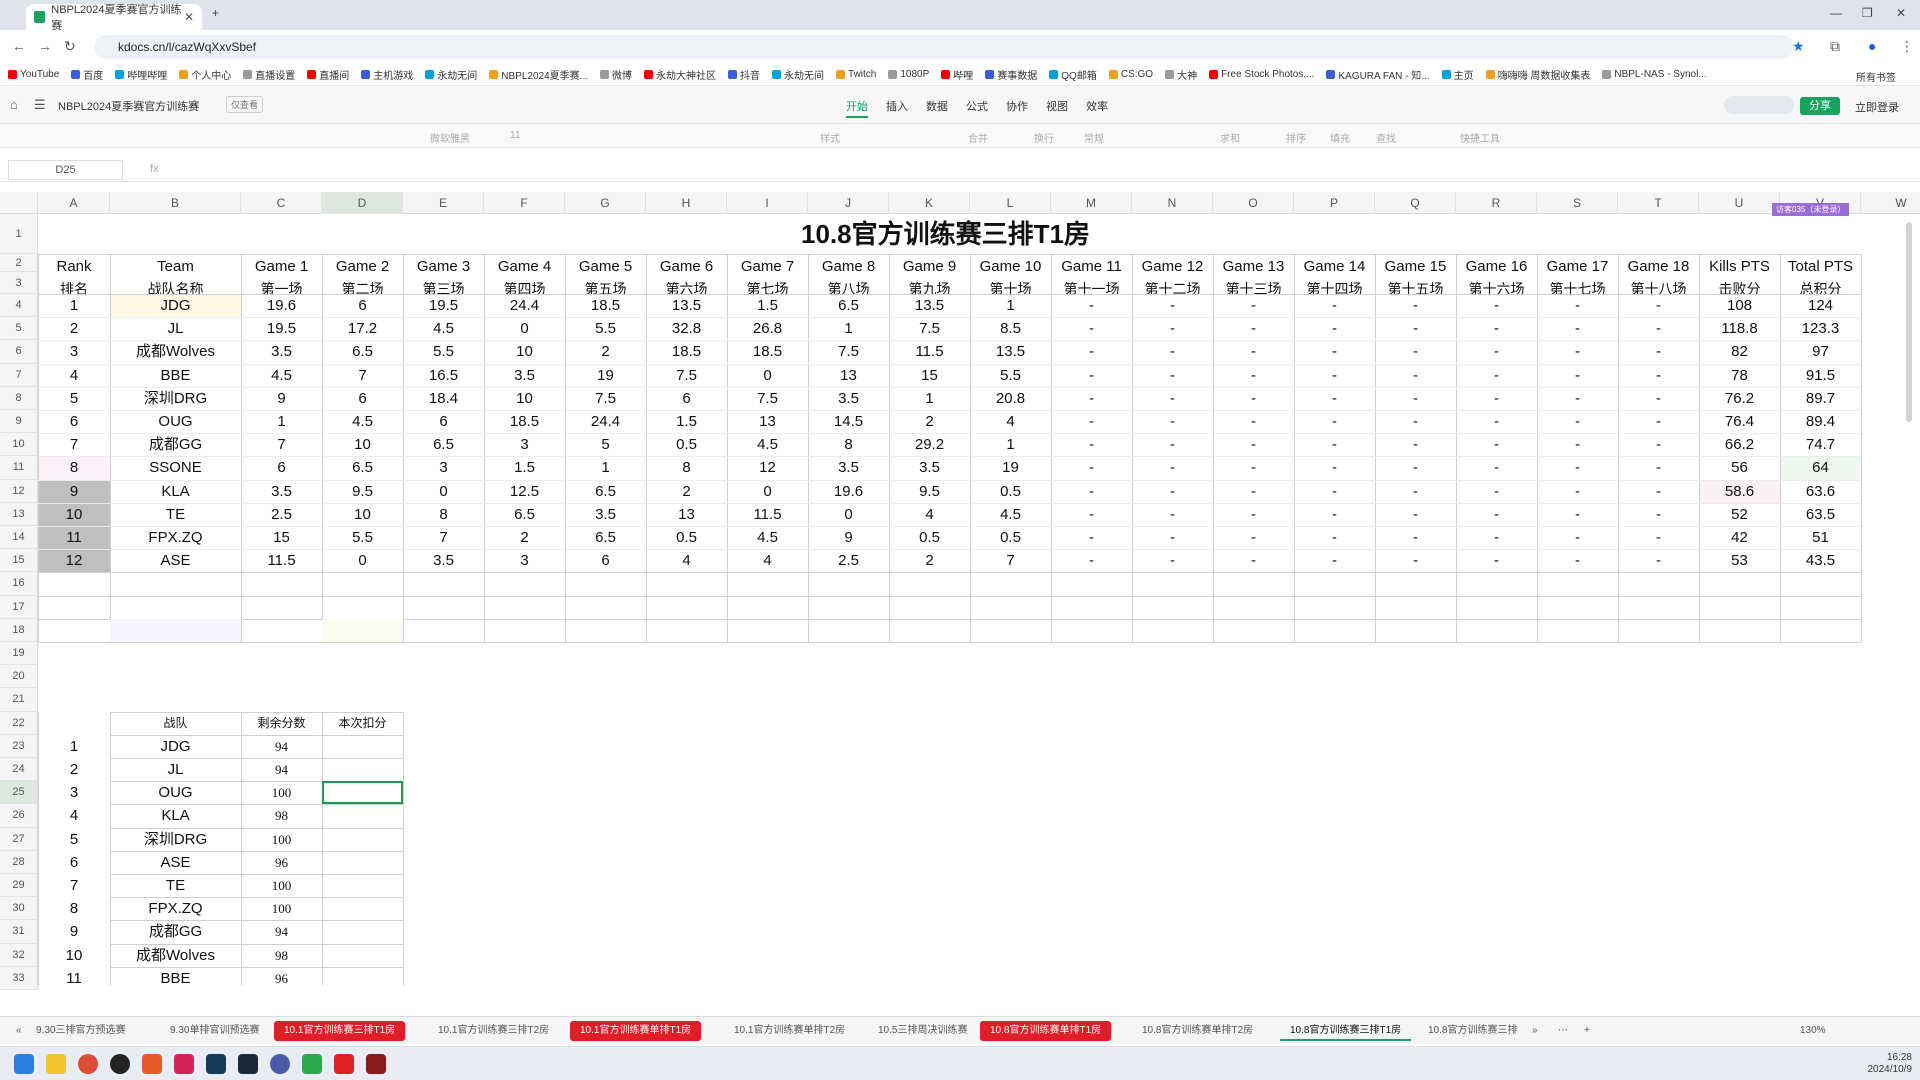 The height and width of the screenshot is (1080, 1920). What do you see at coordinates (1230, 137) in the screenshot?
I see `toolbar-item: 求和` at bounding box center [1230, 137].